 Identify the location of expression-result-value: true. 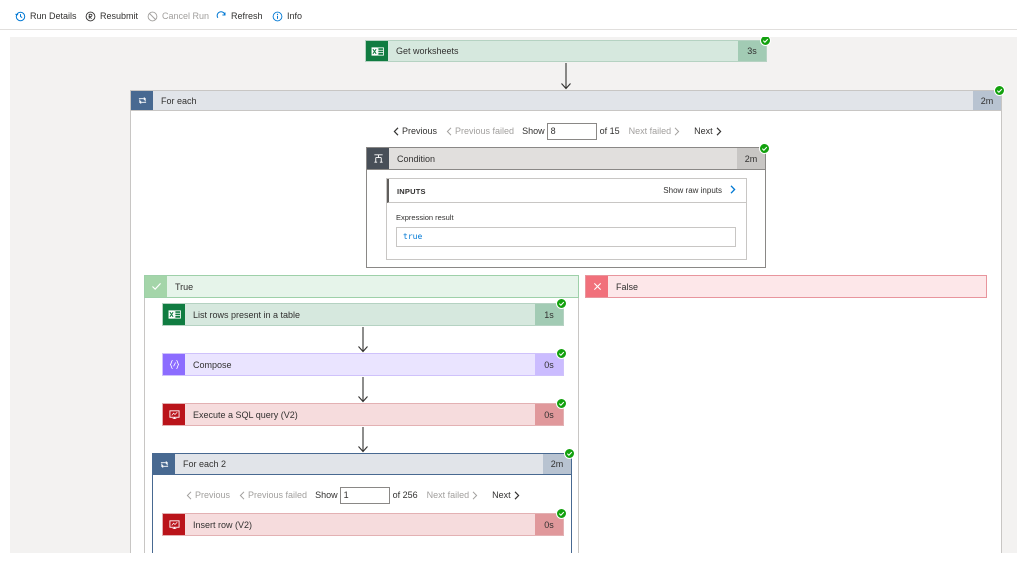
(566, 237).